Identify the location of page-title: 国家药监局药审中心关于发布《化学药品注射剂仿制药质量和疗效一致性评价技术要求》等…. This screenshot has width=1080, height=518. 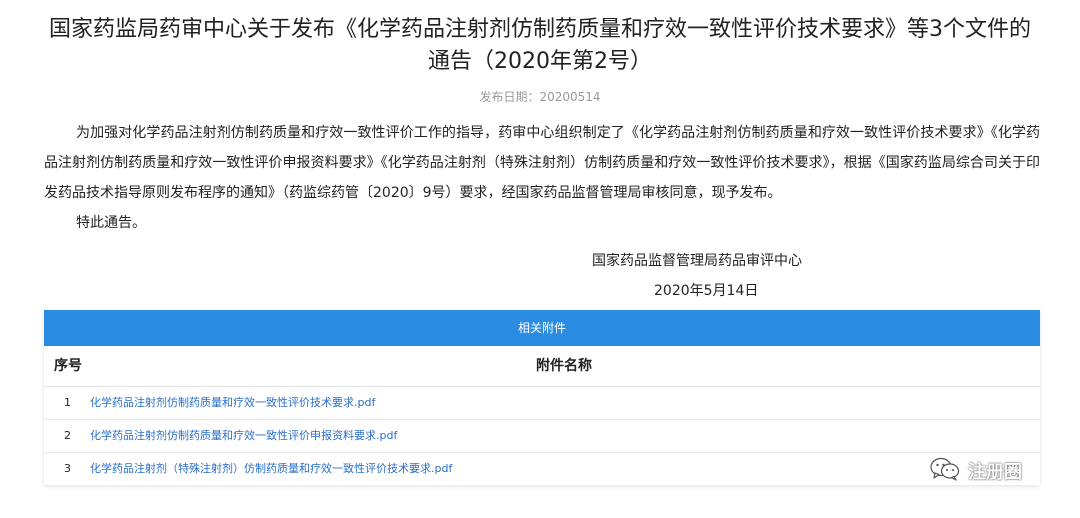
(539, 45).